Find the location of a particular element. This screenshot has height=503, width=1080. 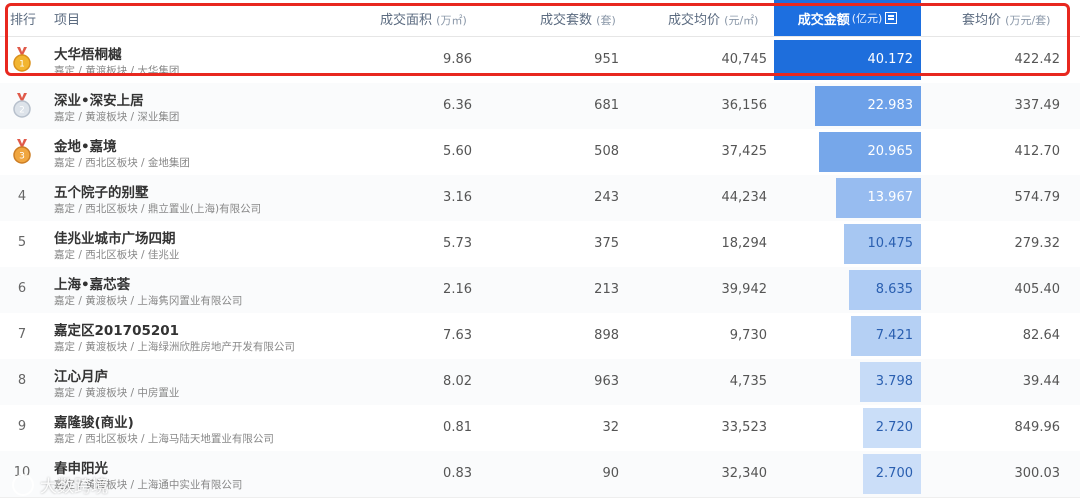

price-value: 44,234 is located at coordinates (744, 197).